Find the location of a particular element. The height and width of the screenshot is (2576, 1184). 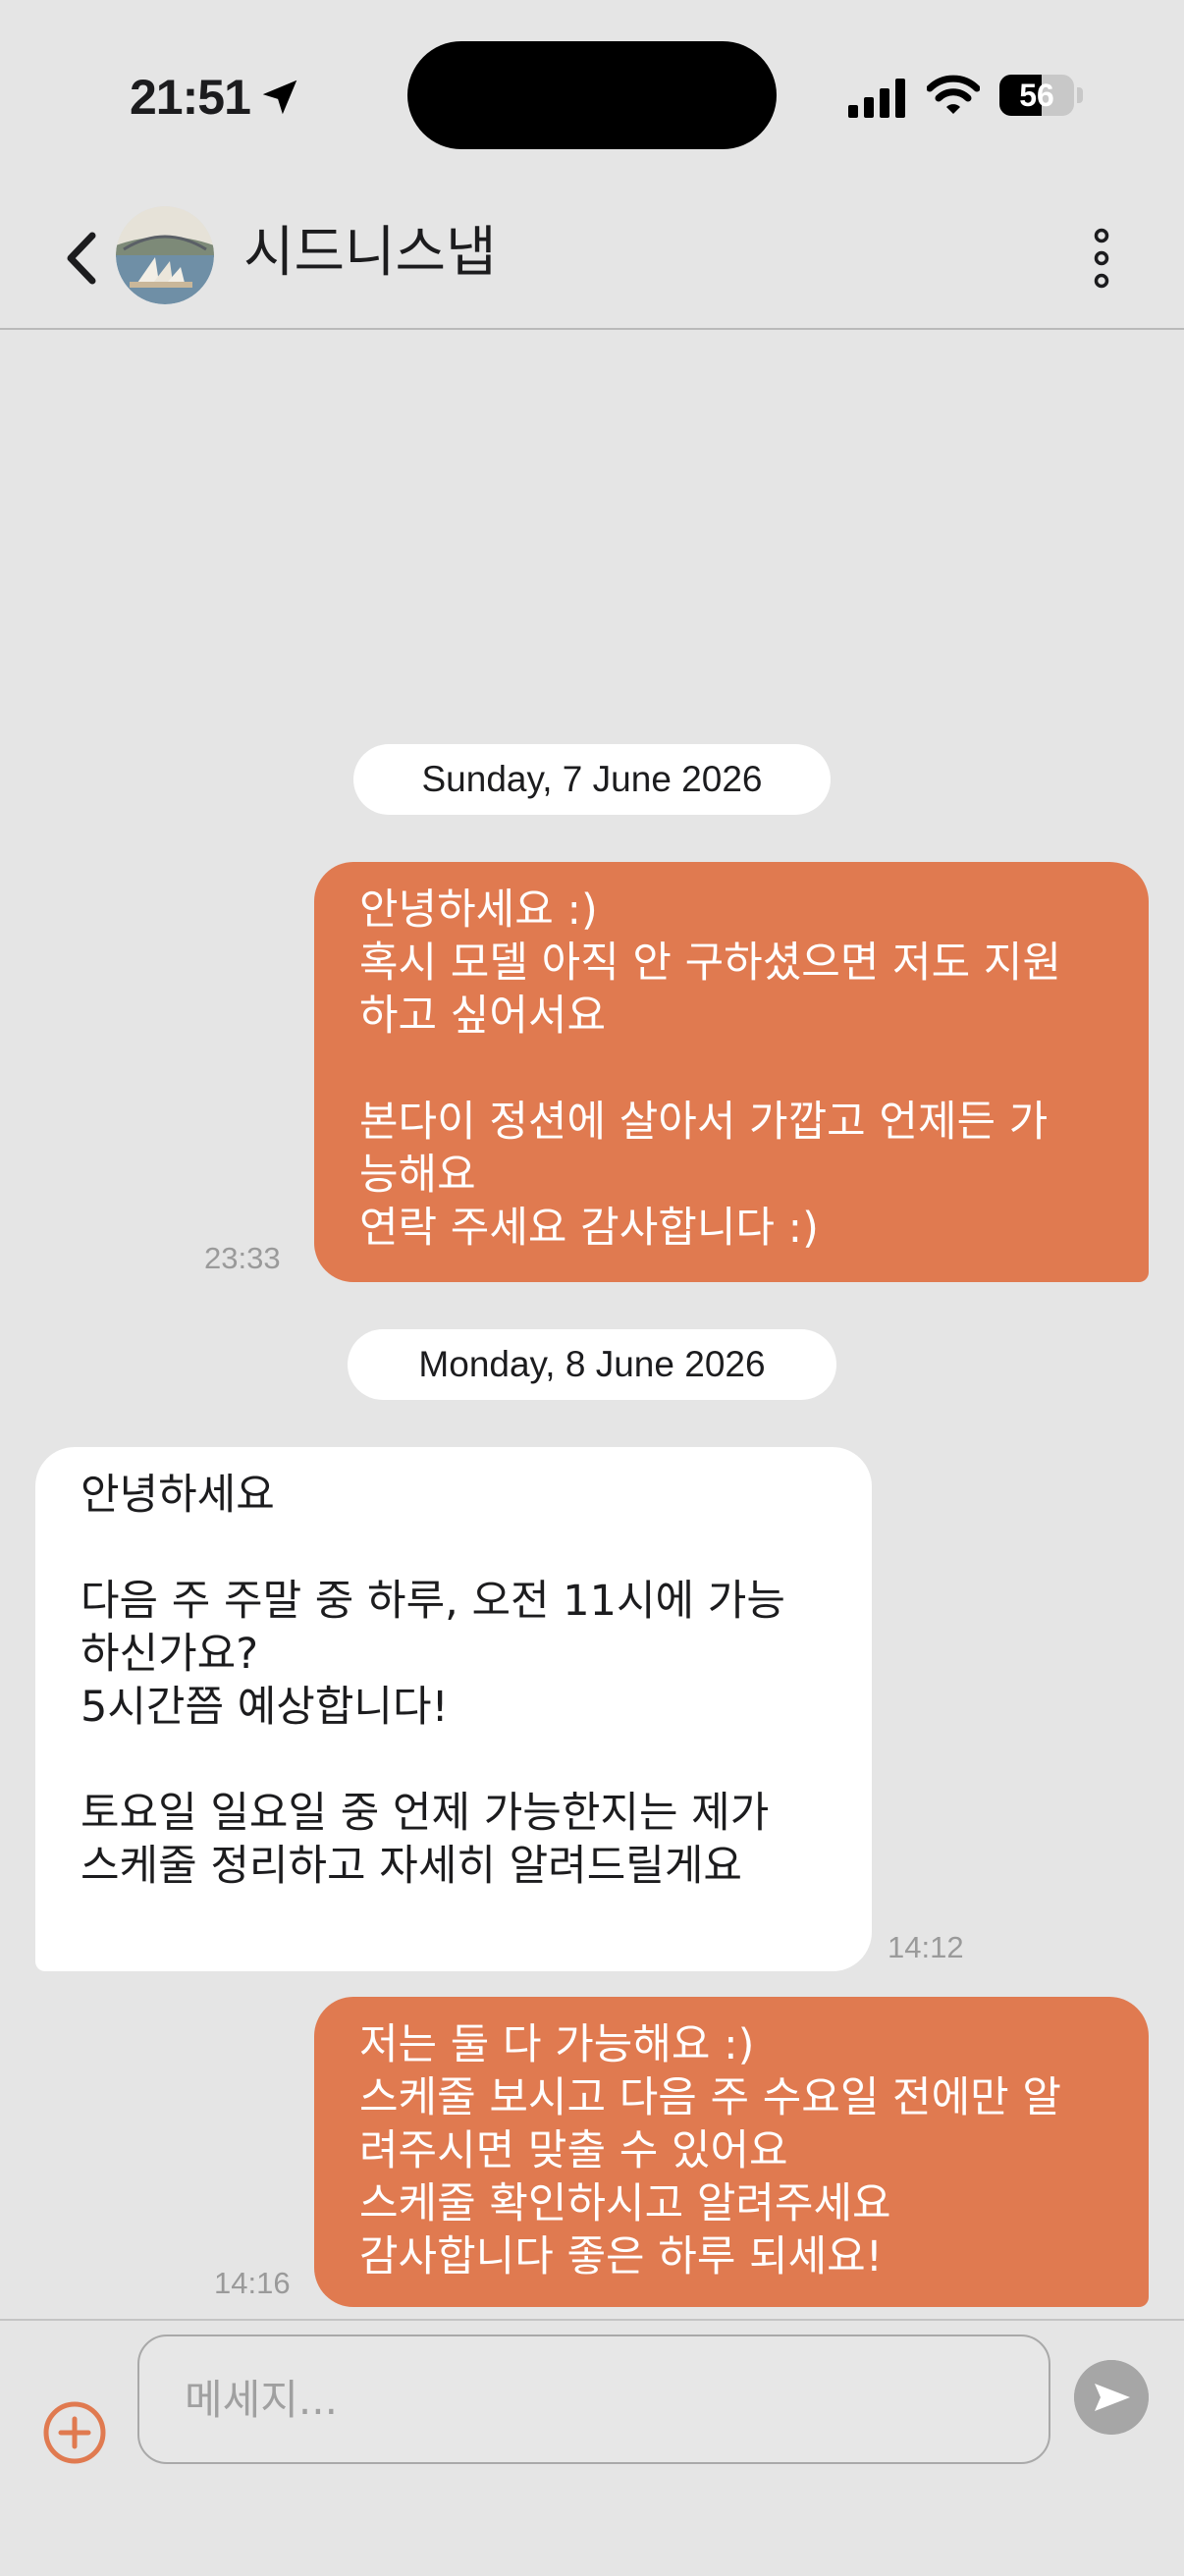

battery-percent: 56 is located at coordinates (1036, 95).